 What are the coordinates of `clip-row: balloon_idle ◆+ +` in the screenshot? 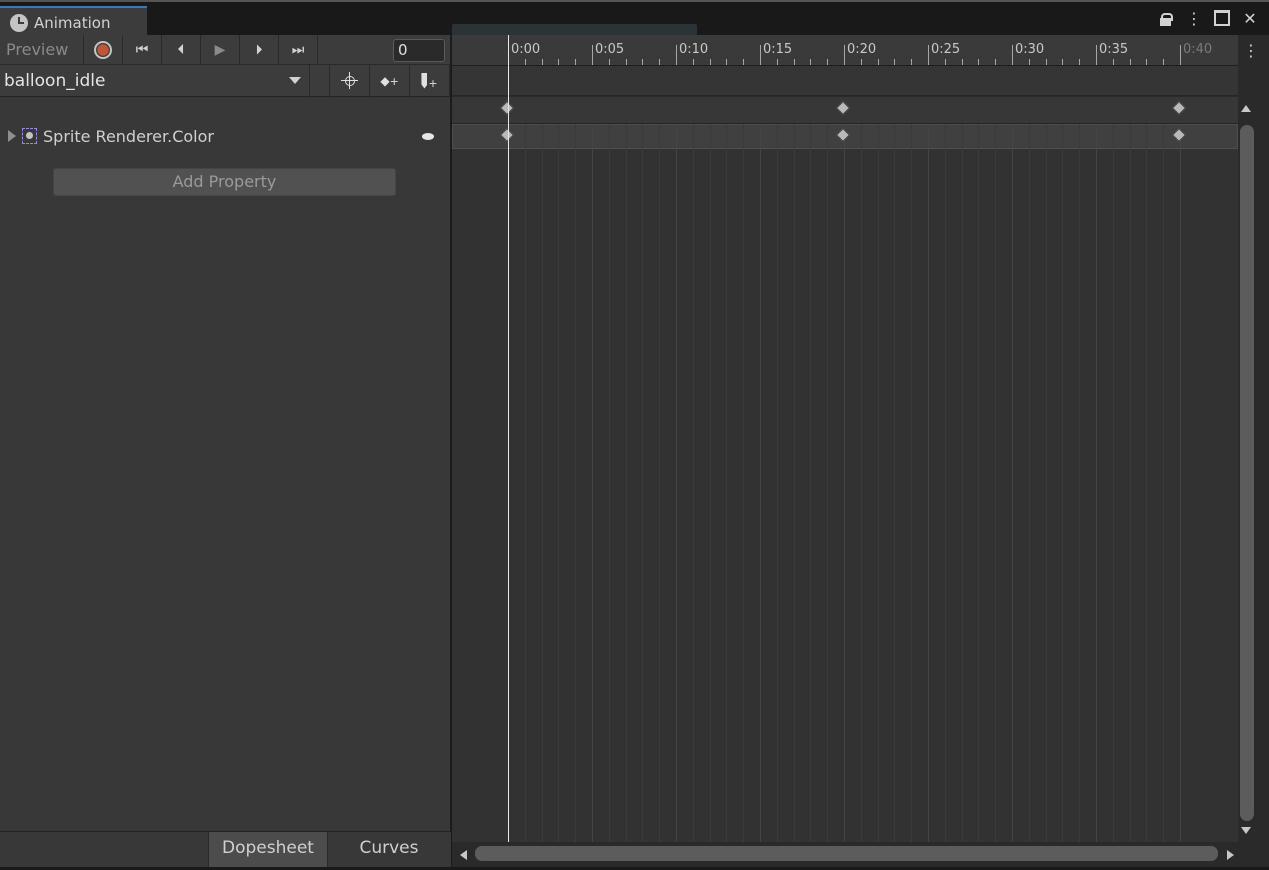 It's located at (225, 80).